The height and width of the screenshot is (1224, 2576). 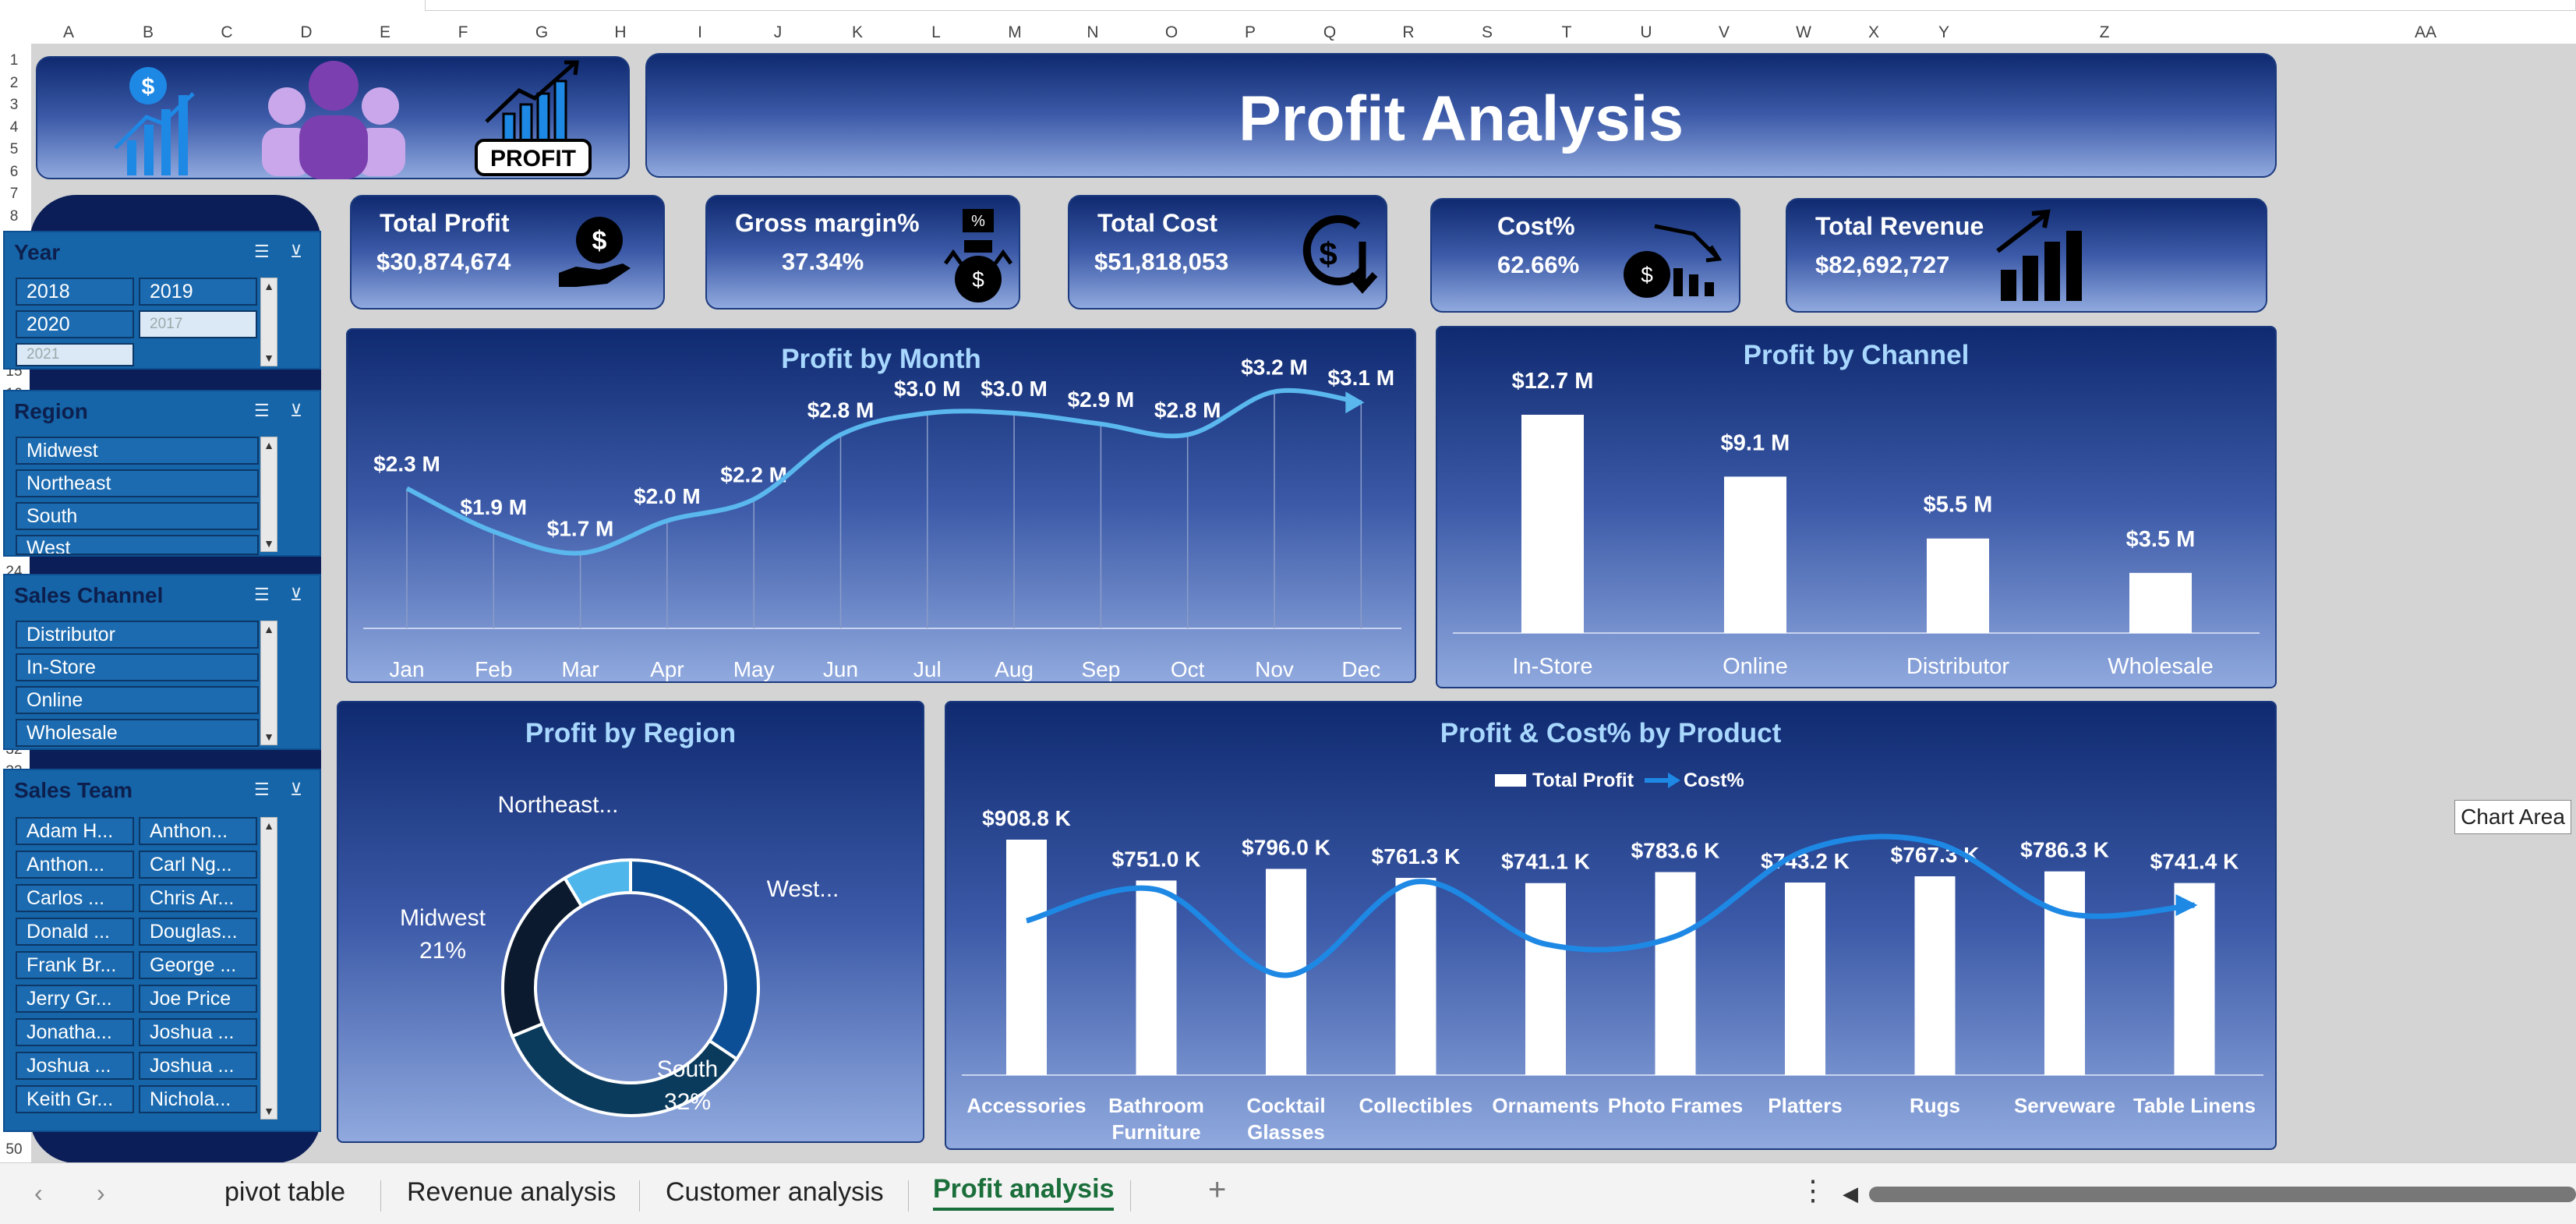 I want to click on column-letter: G, so click(x=541, y=33).